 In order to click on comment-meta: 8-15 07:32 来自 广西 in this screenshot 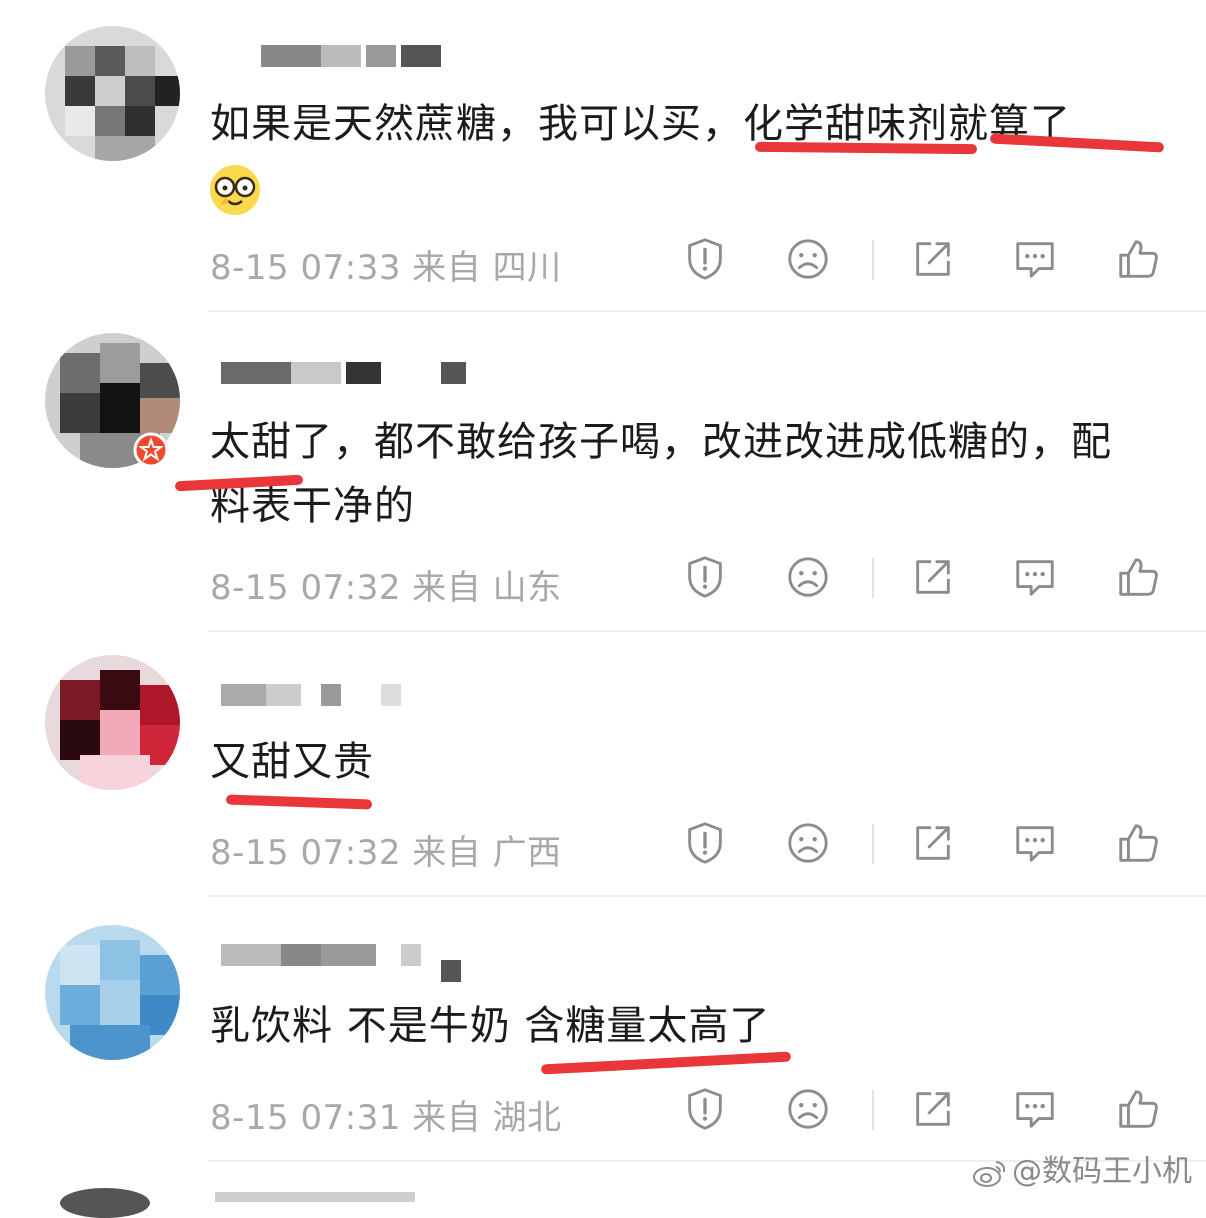, I will do `click(386, 849)`.